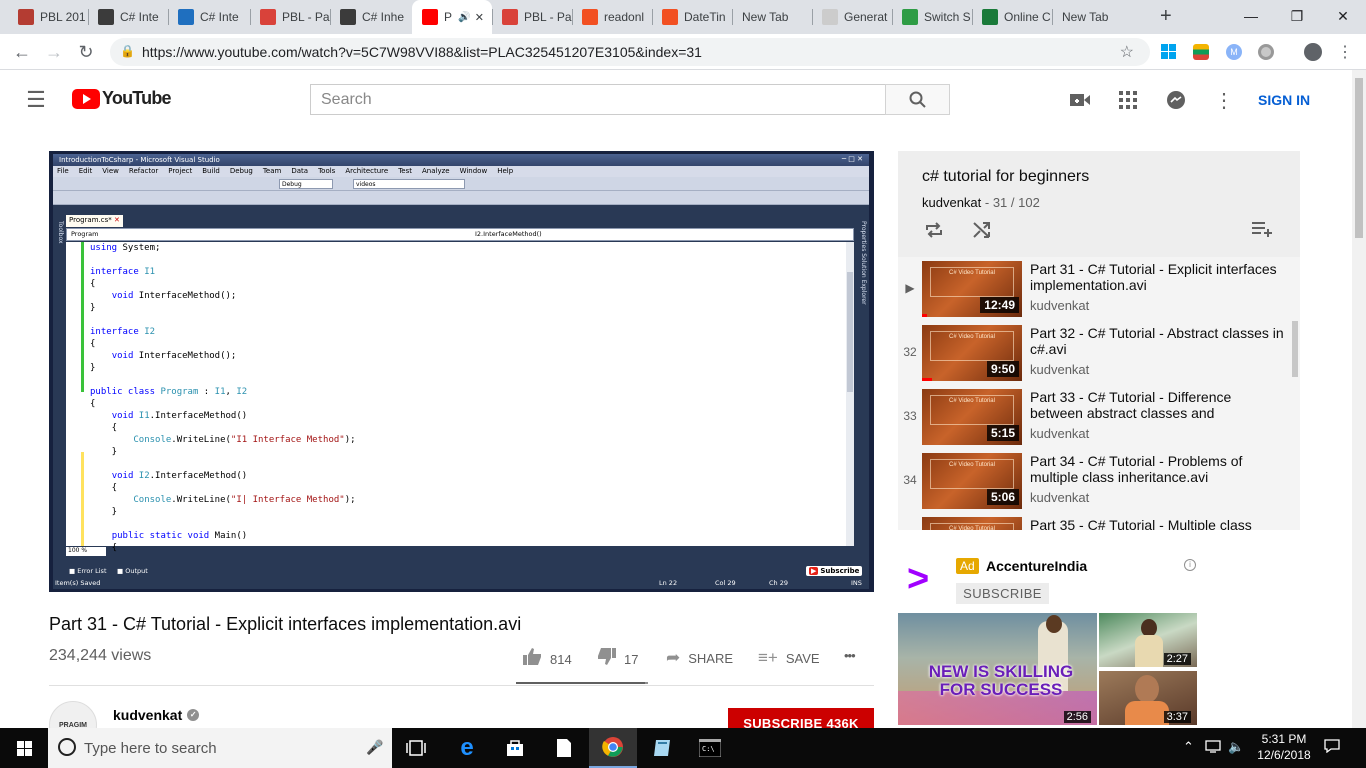 The image size is (1366, 768). I want to click on dislike-button: 17, so click(617, 659).